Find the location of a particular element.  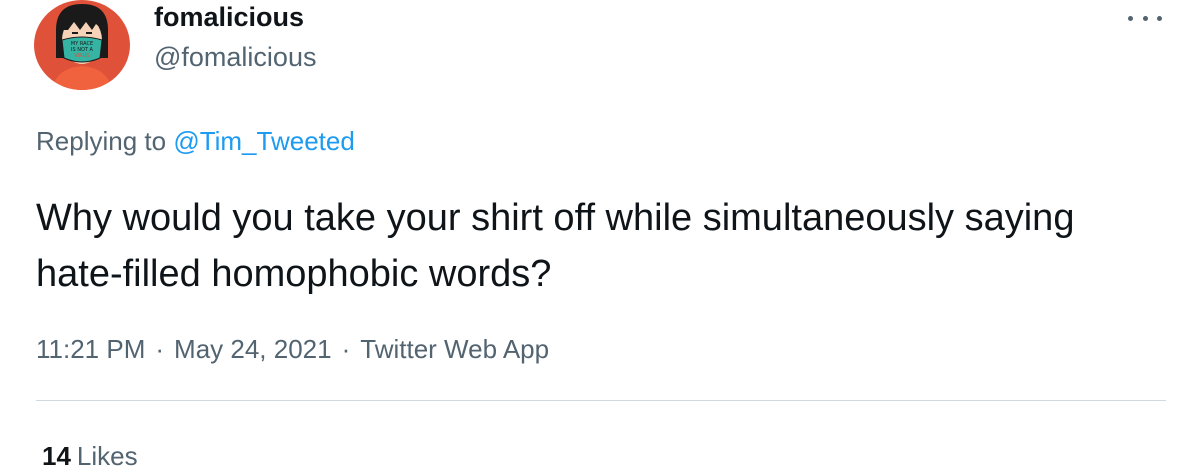

tweet-time: 11:21 PM is located at coordinates (90, 349).